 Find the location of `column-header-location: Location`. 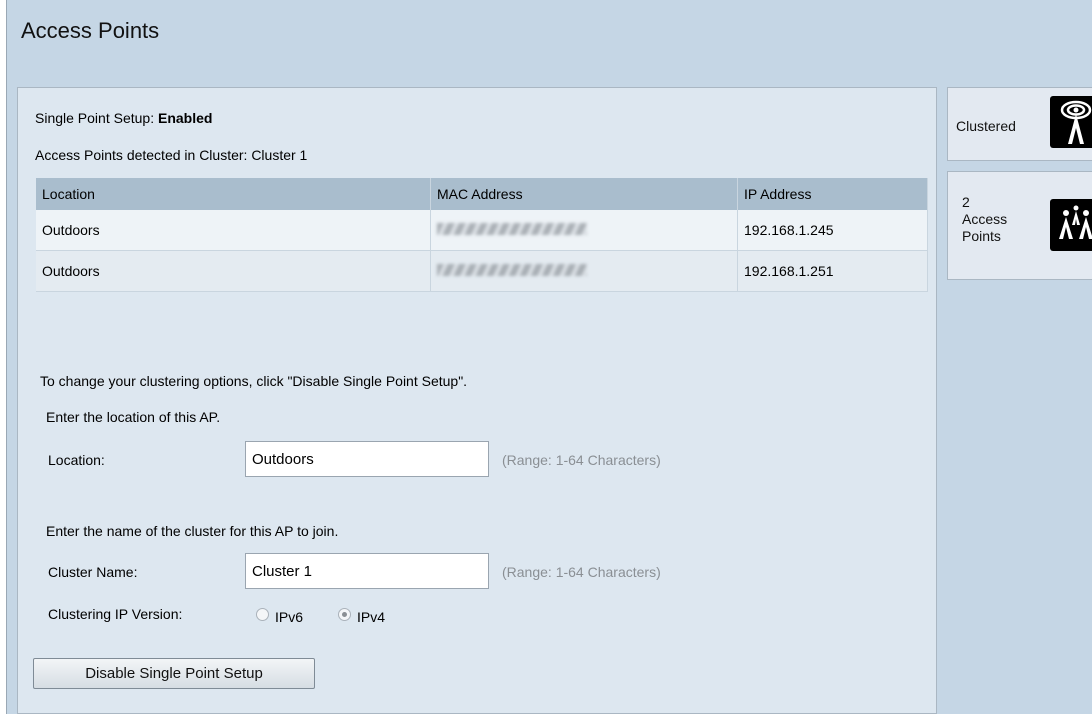

column-header-location: Location is located at coordinates (233, 194).